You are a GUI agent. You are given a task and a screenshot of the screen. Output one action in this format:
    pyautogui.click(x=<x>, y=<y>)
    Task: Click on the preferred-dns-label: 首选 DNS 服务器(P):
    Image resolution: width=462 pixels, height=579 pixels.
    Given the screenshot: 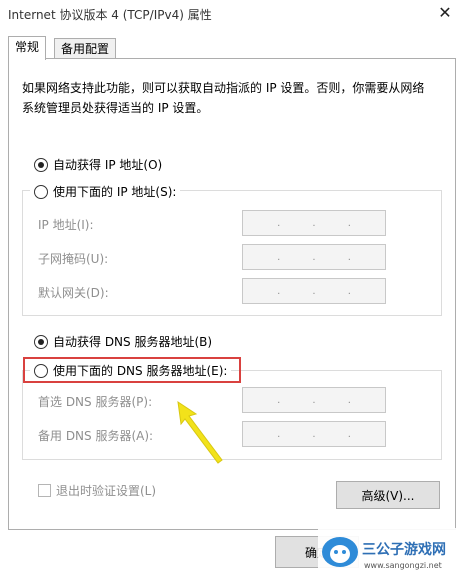 What is the action you would take?
    pyautogui.click(x=95, y=402)
    